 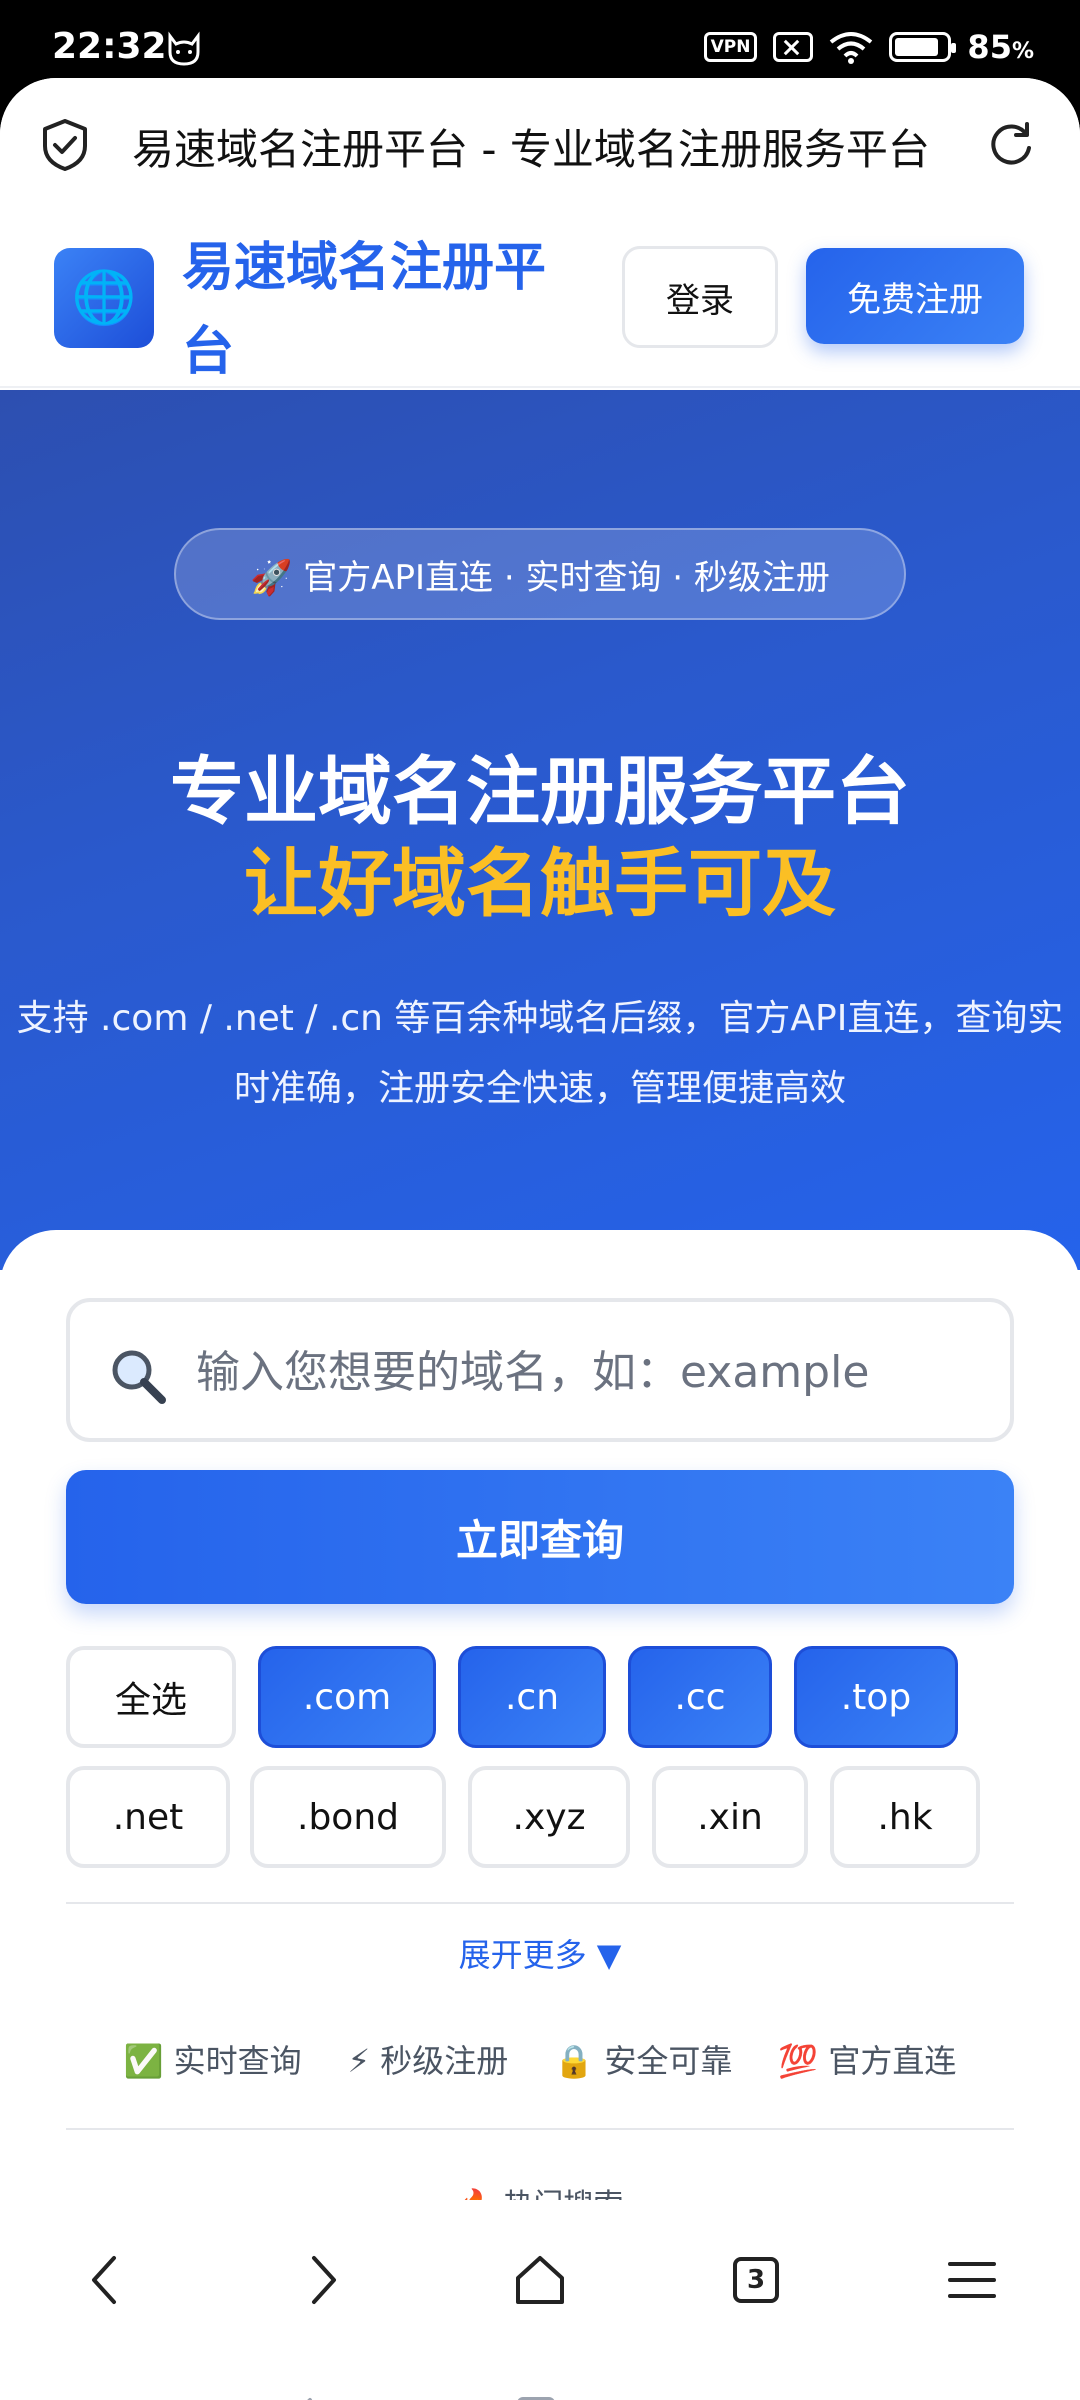 I want to click on home-icon, so click(x=540, y=2280).